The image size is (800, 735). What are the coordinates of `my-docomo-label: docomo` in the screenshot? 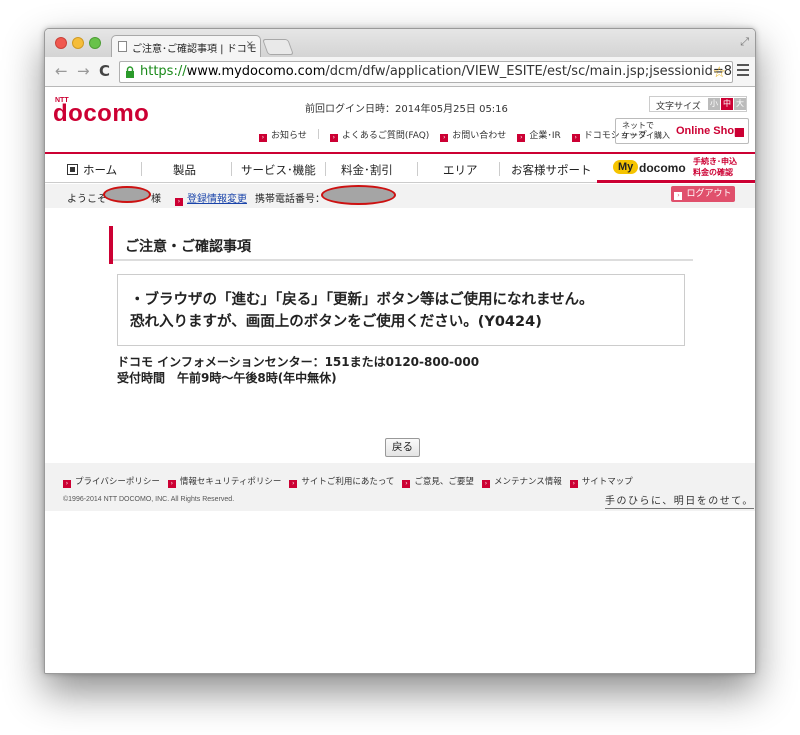 It's located at (662, 168).